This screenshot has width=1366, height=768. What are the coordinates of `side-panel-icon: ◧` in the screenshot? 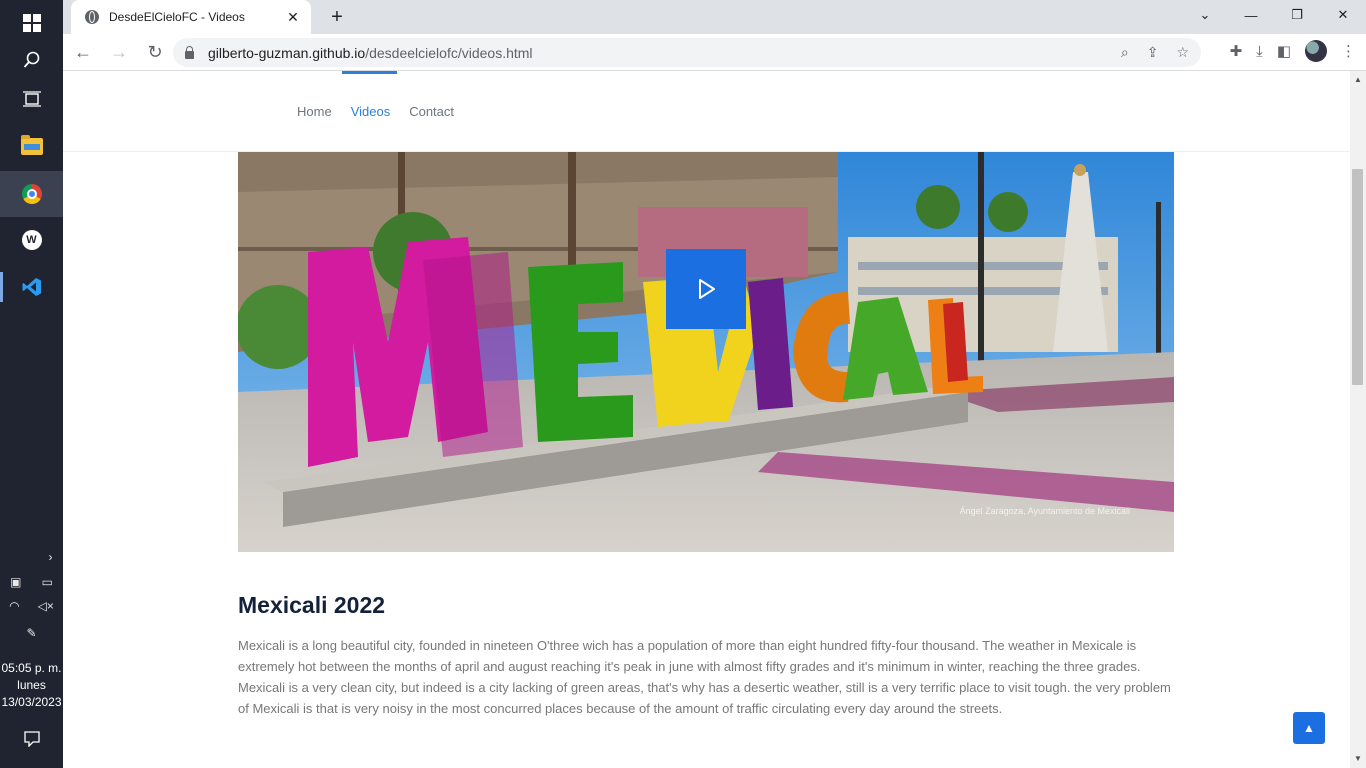 It's located at (1284, 51).